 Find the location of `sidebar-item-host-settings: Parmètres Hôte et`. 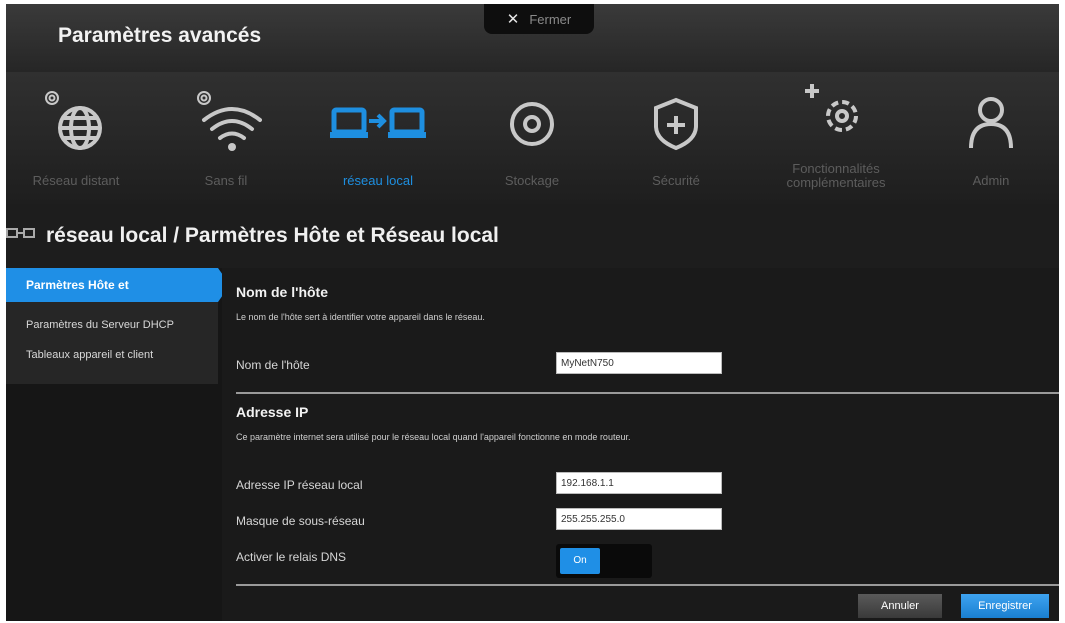

sidebar-item-host-settings: Parmètres Hôte et is located at coordinates (112, 285).